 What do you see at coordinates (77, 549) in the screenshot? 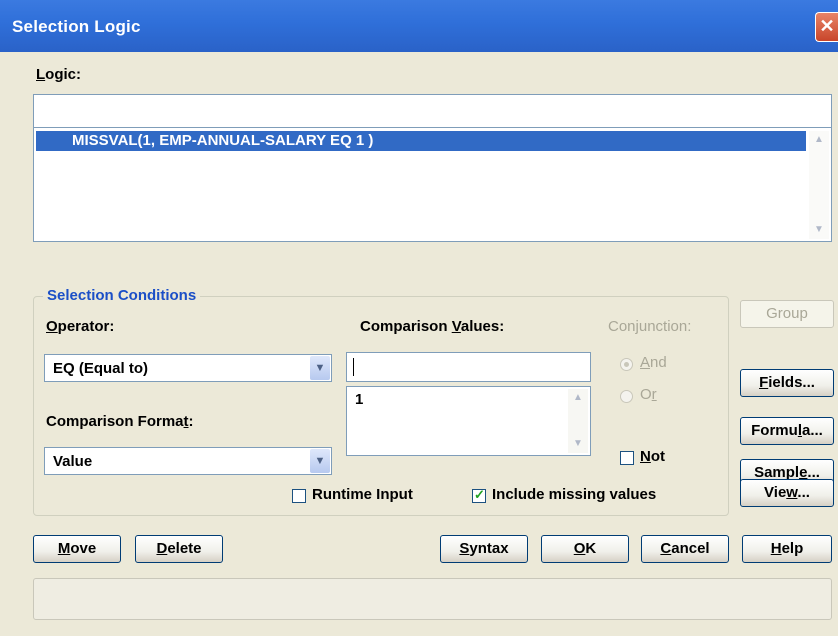
I see `move-button: Move` at bounding box center [77, 549].